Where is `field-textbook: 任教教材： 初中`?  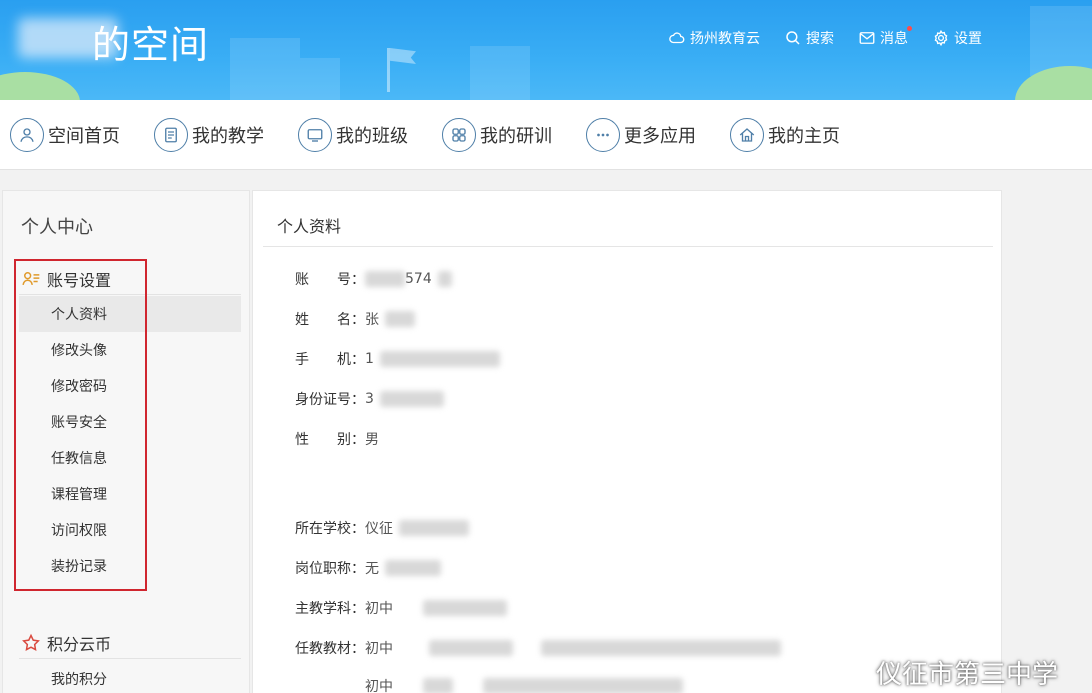 field-textbook: 任教教材： 初中 is located at coordinates (538, 648).